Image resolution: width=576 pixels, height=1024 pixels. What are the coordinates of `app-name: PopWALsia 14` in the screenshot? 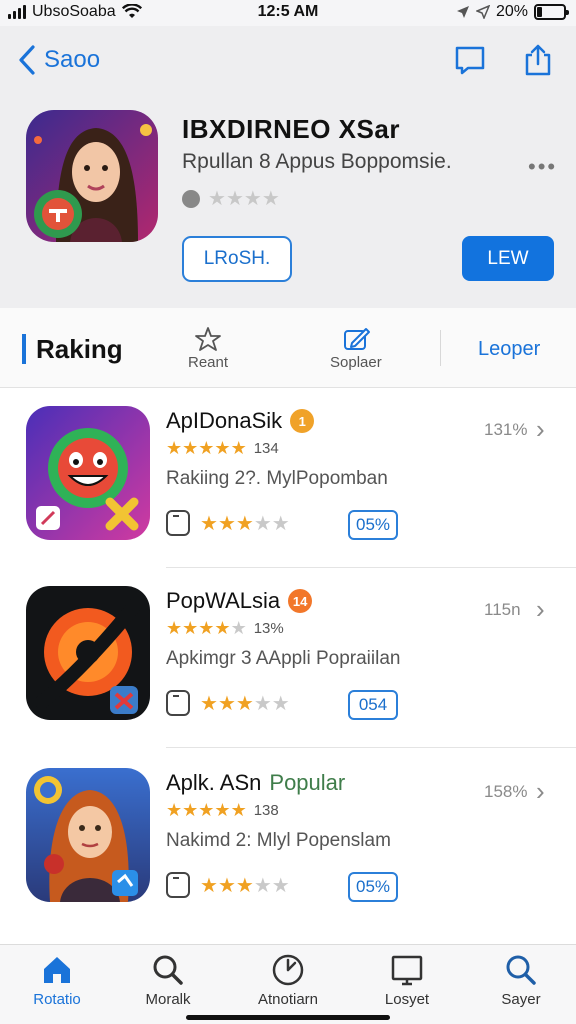 It's located at (239, 601).